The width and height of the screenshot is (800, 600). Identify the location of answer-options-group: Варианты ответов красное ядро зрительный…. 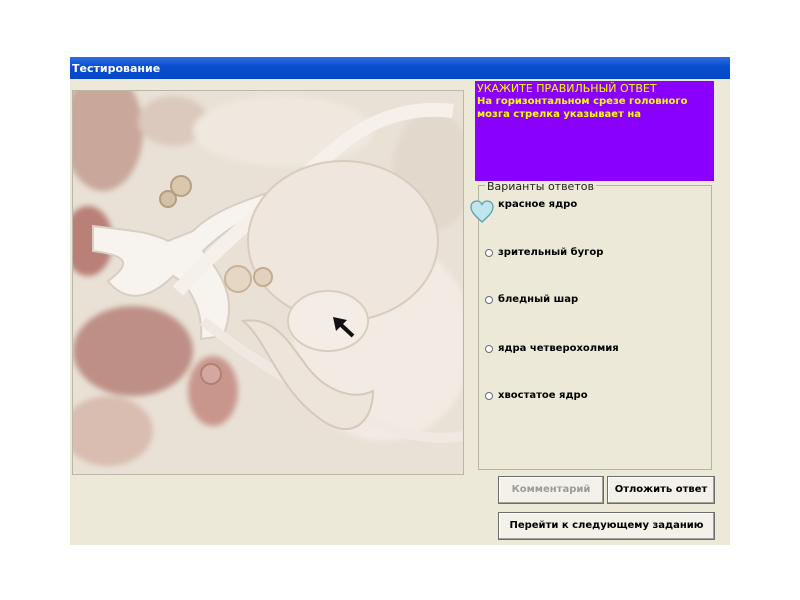
(595, 325).